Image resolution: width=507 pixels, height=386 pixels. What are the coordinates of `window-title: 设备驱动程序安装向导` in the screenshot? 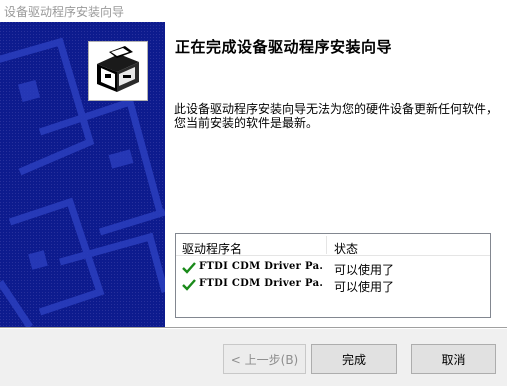 It's located at (253, 11).